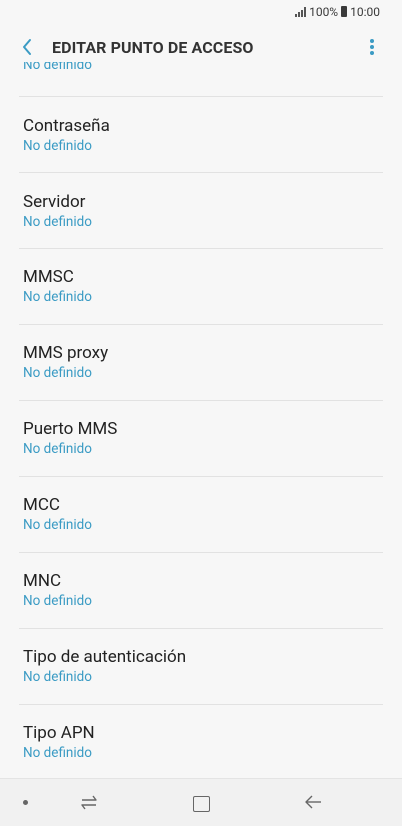 This screenshot has height=826, width=402. What do you see at coordinates (301, 12) in the screenshot?
I see `signal-icon` at bounding box center [301, 12].